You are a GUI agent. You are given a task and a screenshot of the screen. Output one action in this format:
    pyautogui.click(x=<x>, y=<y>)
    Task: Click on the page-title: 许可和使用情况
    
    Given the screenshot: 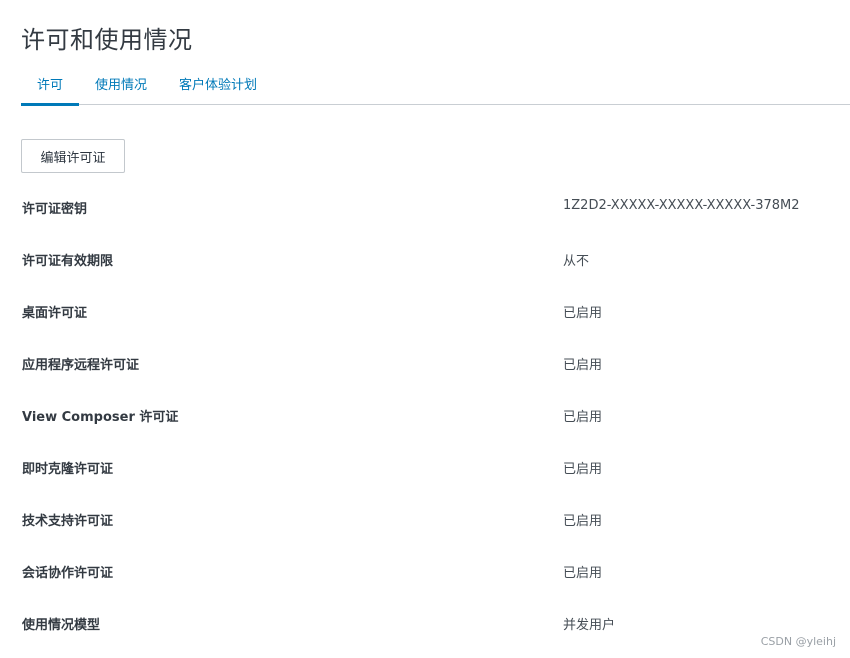 What is the action you would take?
    pyautogui.click(x=107, y=40)
    